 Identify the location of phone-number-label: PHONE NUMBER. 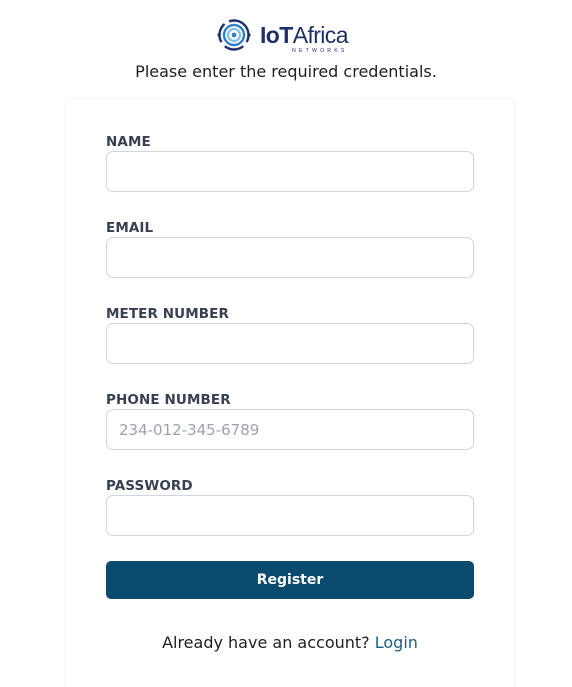
(168, 400).